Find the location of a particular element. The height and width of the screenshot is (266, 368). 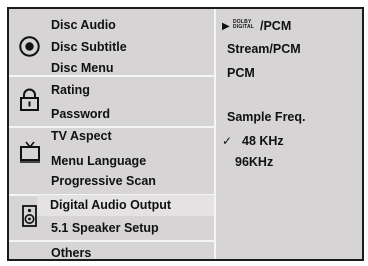

menu-item-password: Password is located at coordinates (80, 114).